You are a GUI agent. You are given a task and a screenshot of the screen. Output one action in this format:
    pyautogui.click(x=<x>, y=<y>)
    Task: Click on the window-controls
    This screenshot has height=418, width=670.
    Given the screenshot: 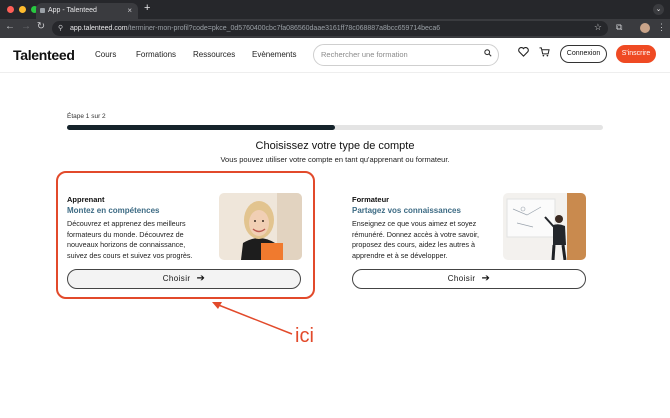 What is the action you would take?
    pyautogui.click(x=22, y=9)
    